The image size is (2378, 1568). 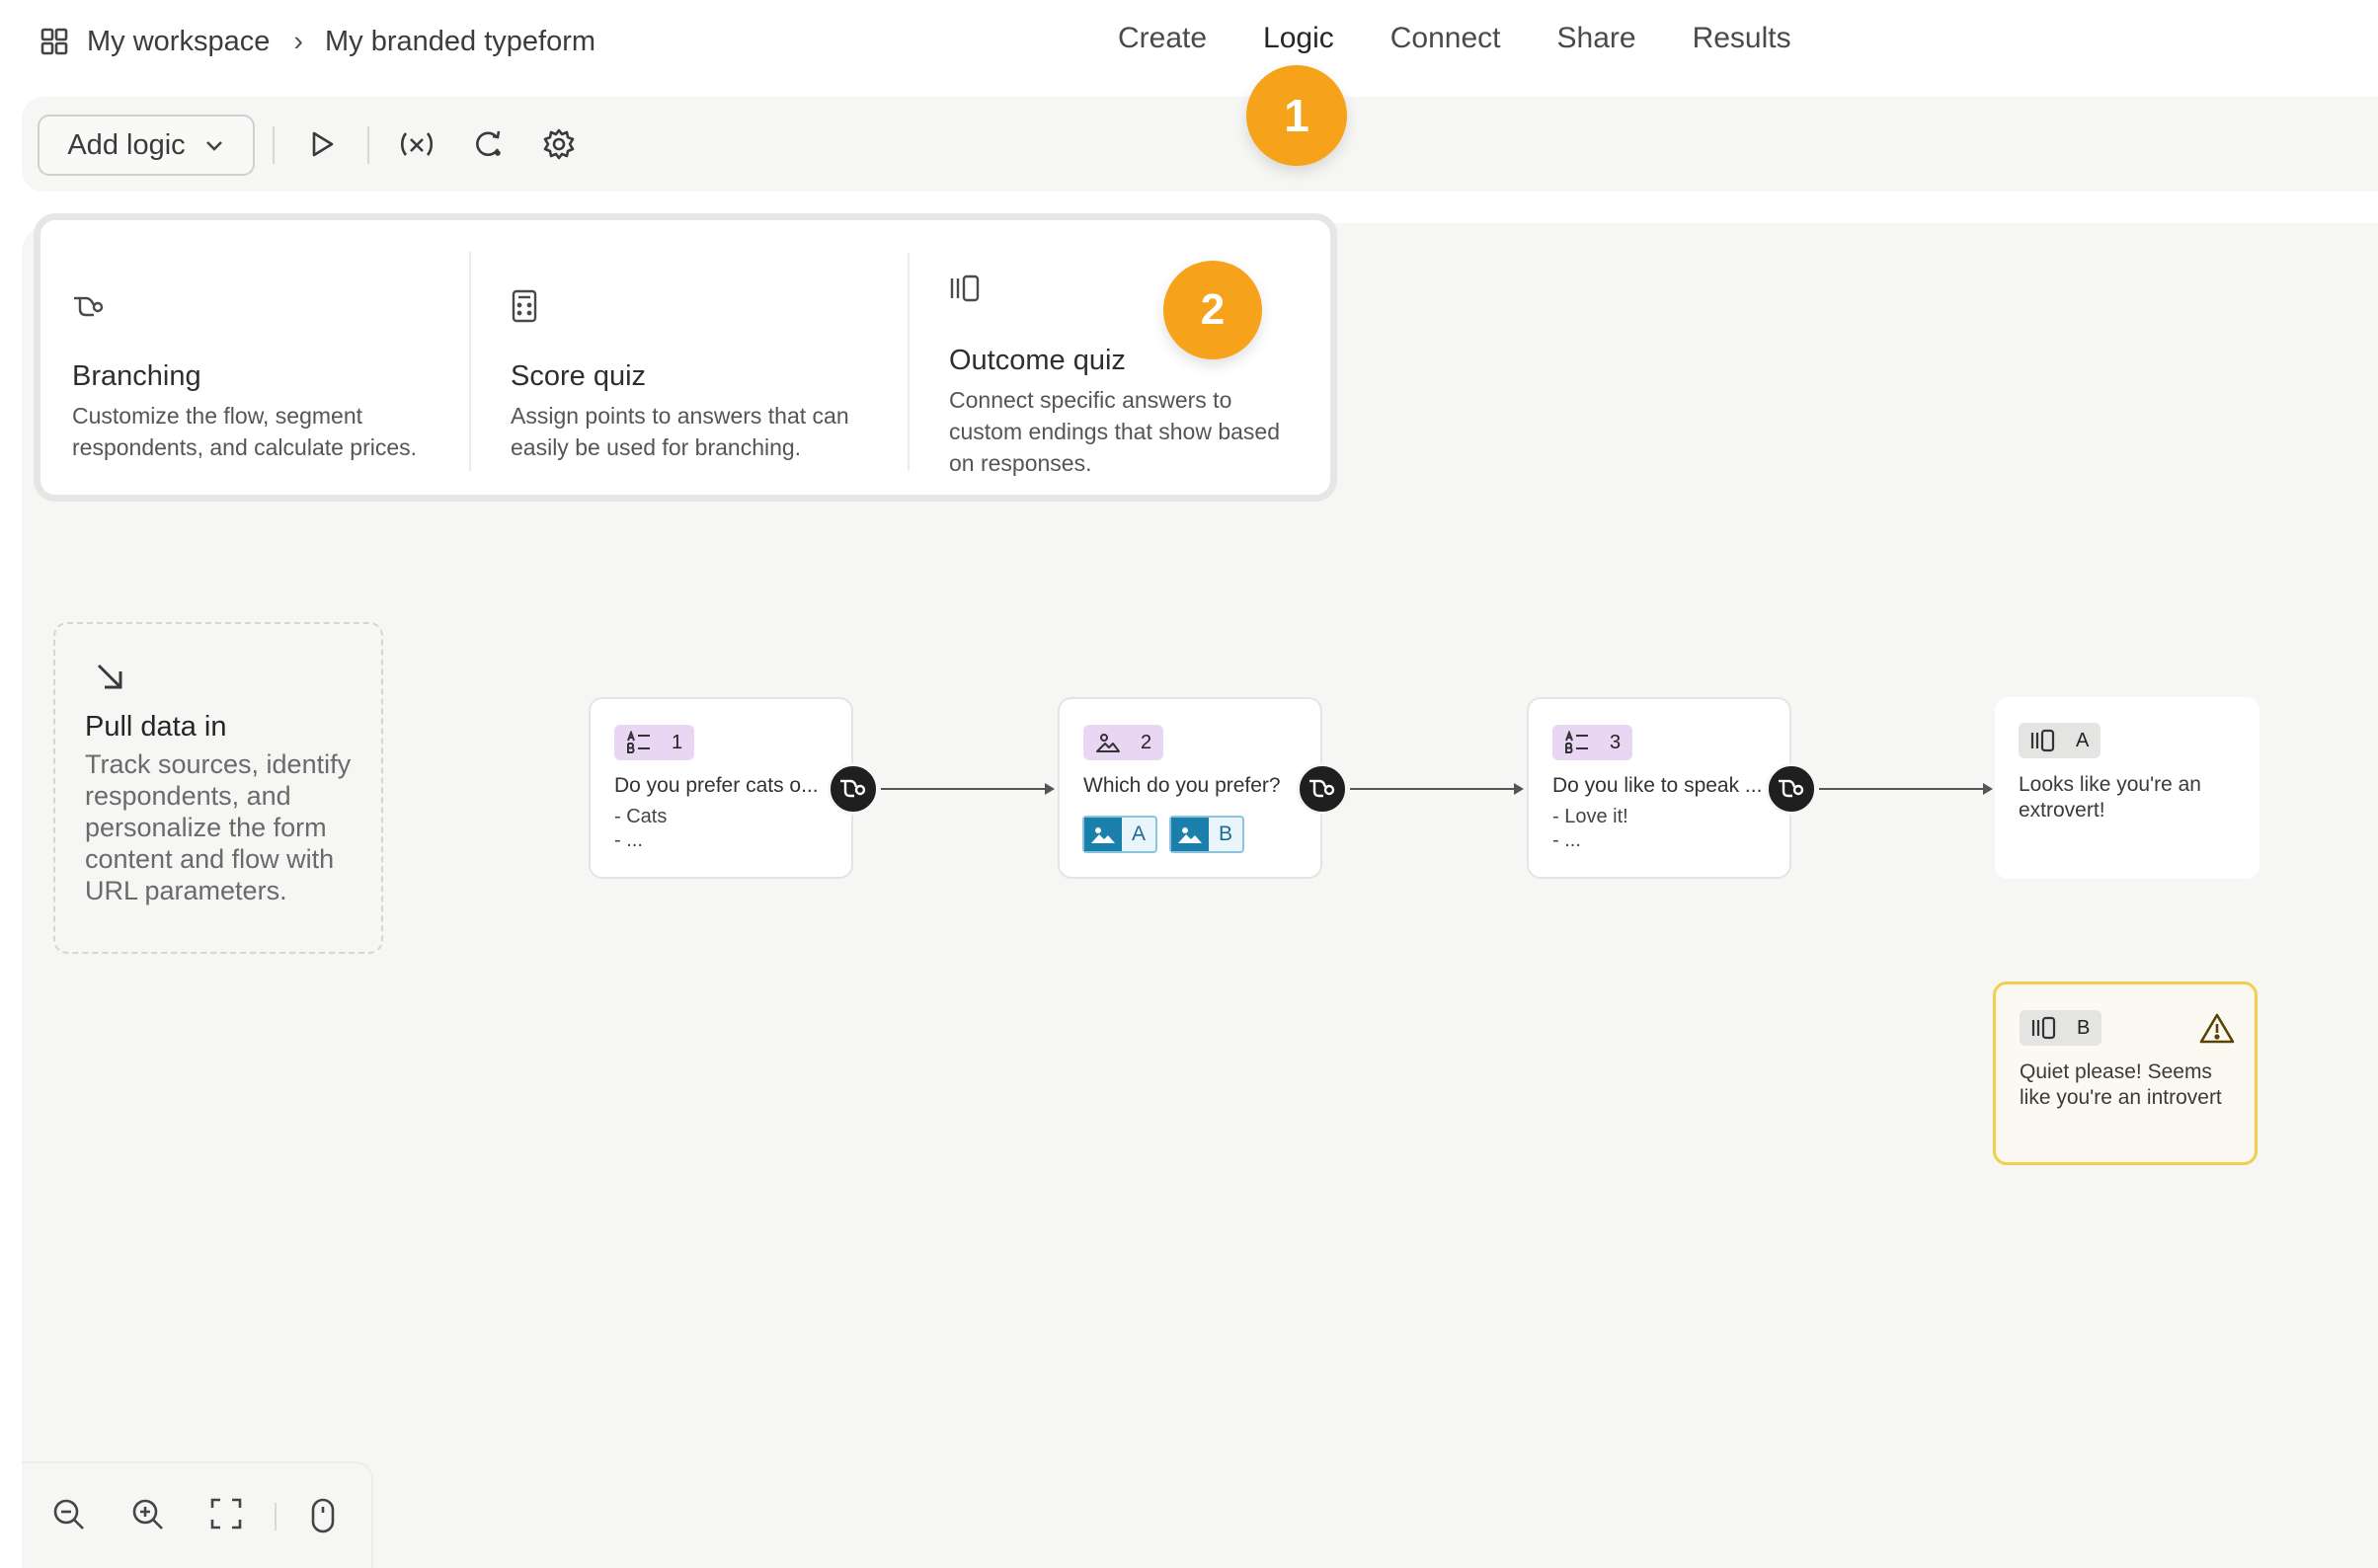 I want to click on play-icon, so click(x=322, y=144).